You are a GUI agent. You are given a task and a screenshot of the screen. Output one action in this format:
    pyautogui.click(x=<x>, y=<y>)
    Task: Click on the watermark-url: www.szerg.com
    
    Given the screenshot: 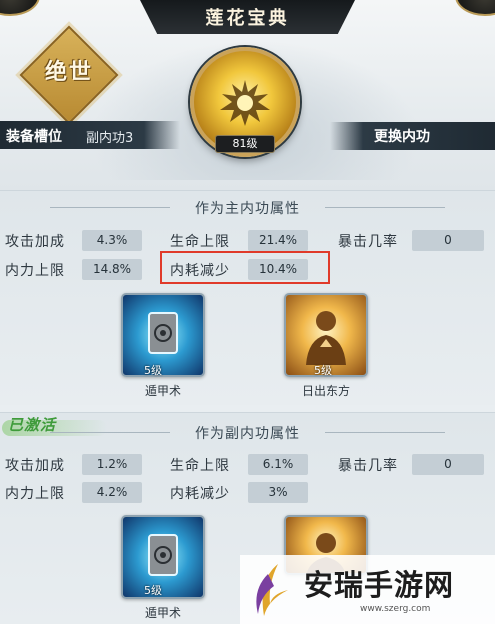 What is the action you would take?
    pyautogui.click(x=395, y=609)
    